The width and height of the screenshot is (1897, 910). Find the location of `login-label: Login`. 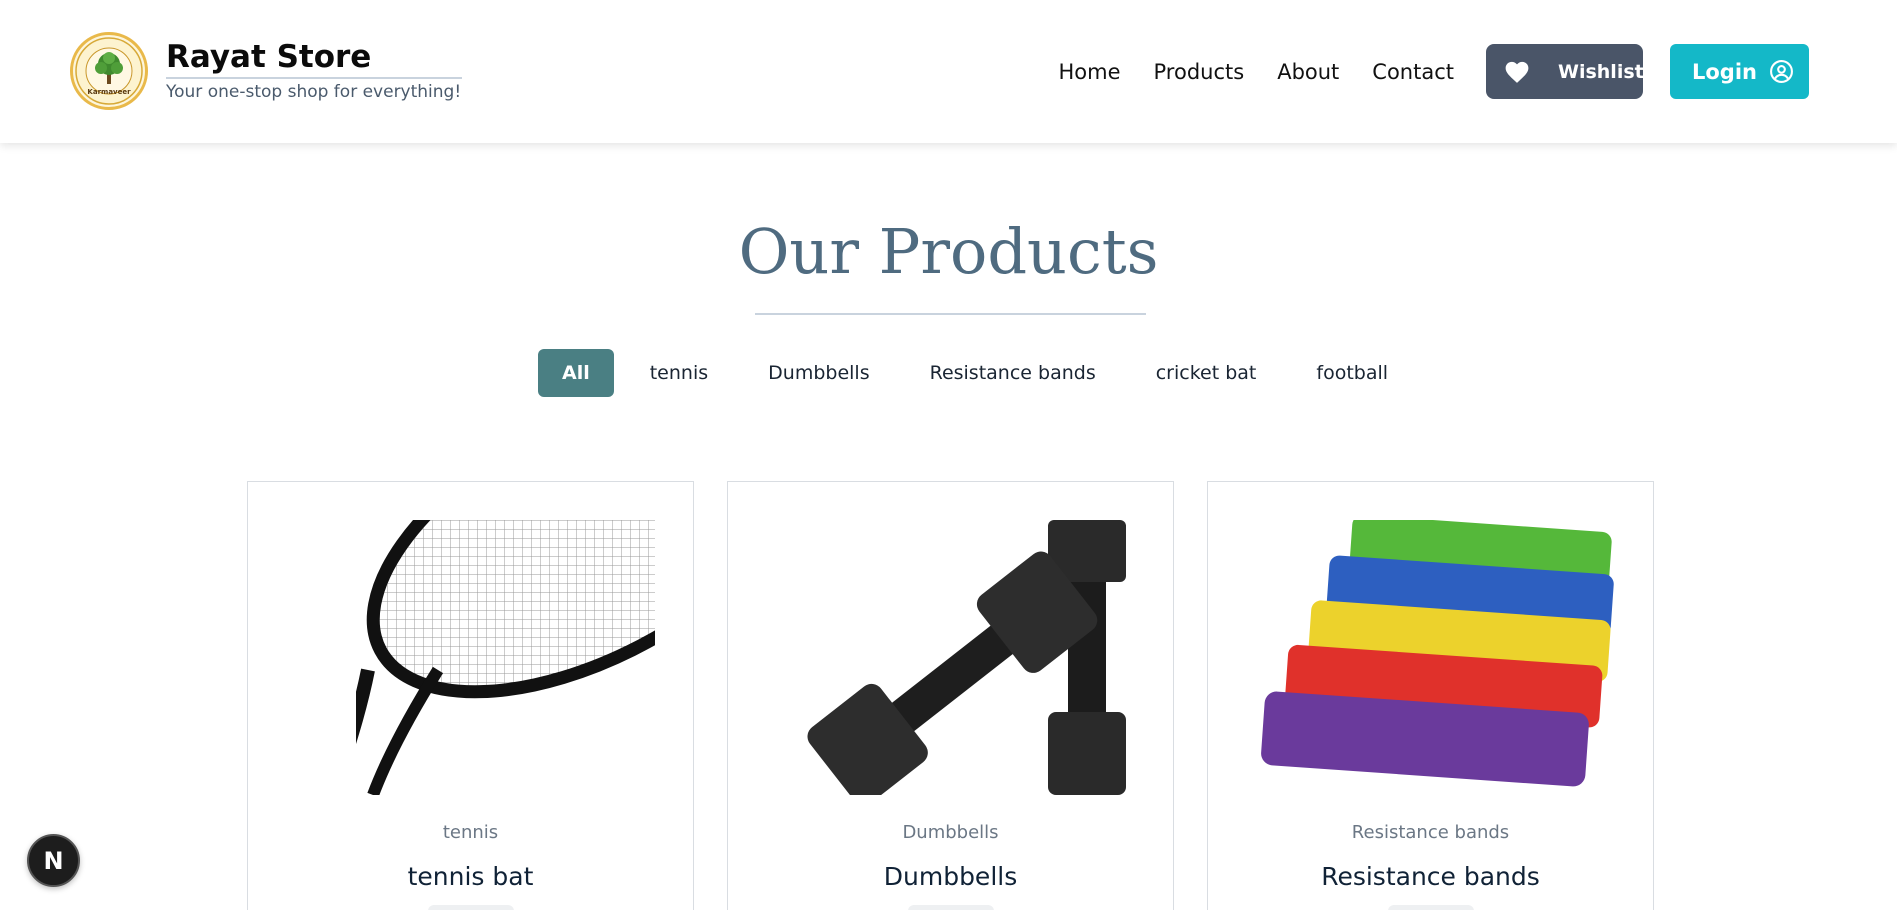

login-label: Login is located at coordinates (1724, 71).